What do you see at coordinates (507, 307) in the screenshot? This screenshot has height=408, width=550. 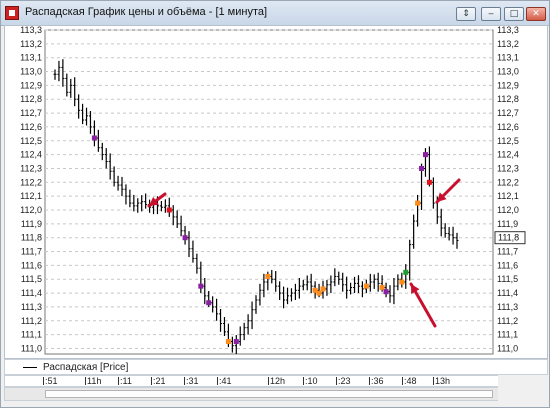 I see `y-tick-label-right: 111,3` at bounding box center [507, 307].